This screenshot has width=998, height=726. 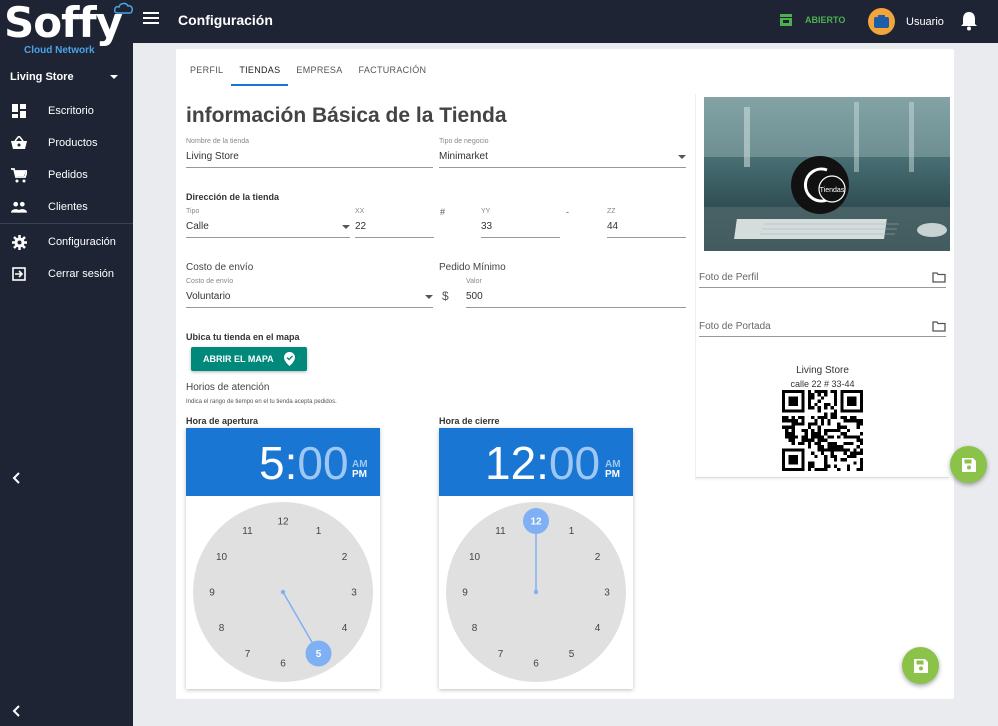 I want to click on field-label: ZZ, so click(x=611, y=211).